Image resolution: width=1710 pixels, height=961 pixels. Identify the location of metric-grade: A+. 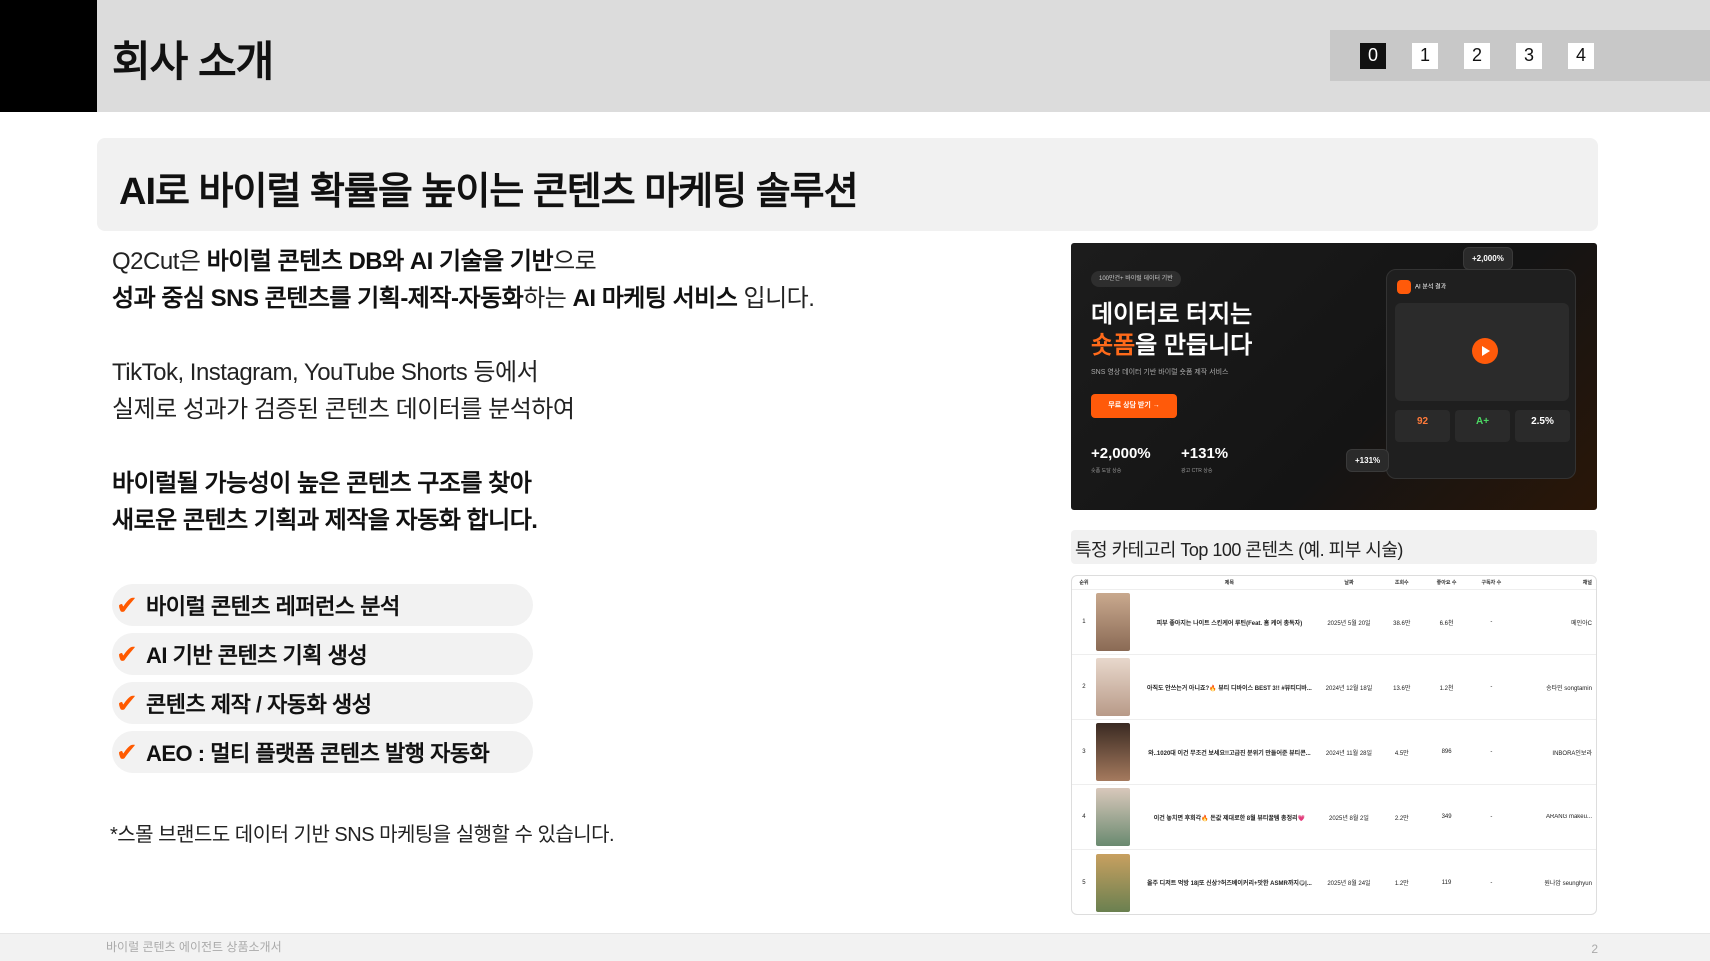
(1482, 426).